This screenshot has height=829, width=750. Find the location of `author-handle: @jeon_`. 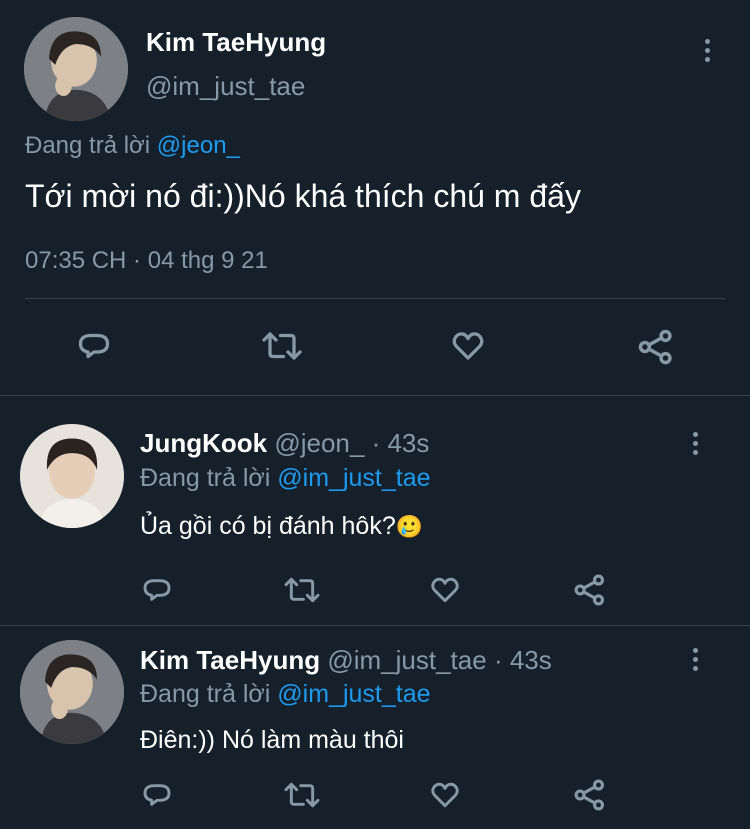

author-handle: @jeon_ is located at coordinates (319, 443).